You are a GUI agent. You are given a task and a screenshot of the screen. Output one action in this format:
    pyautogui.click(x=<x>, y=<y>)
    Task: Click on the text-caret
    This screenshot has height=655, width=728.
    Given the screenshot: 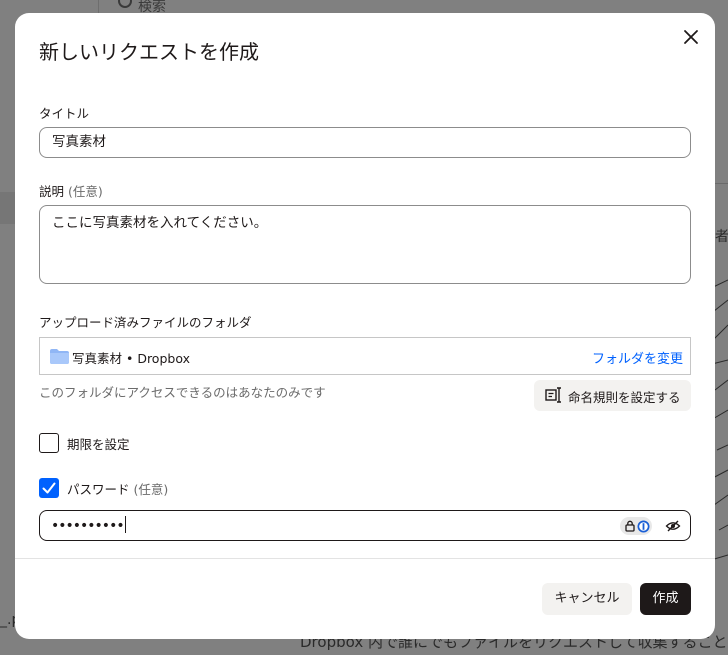 What is the action you would take?
    pyautogui.click(x=125, y=524)
    